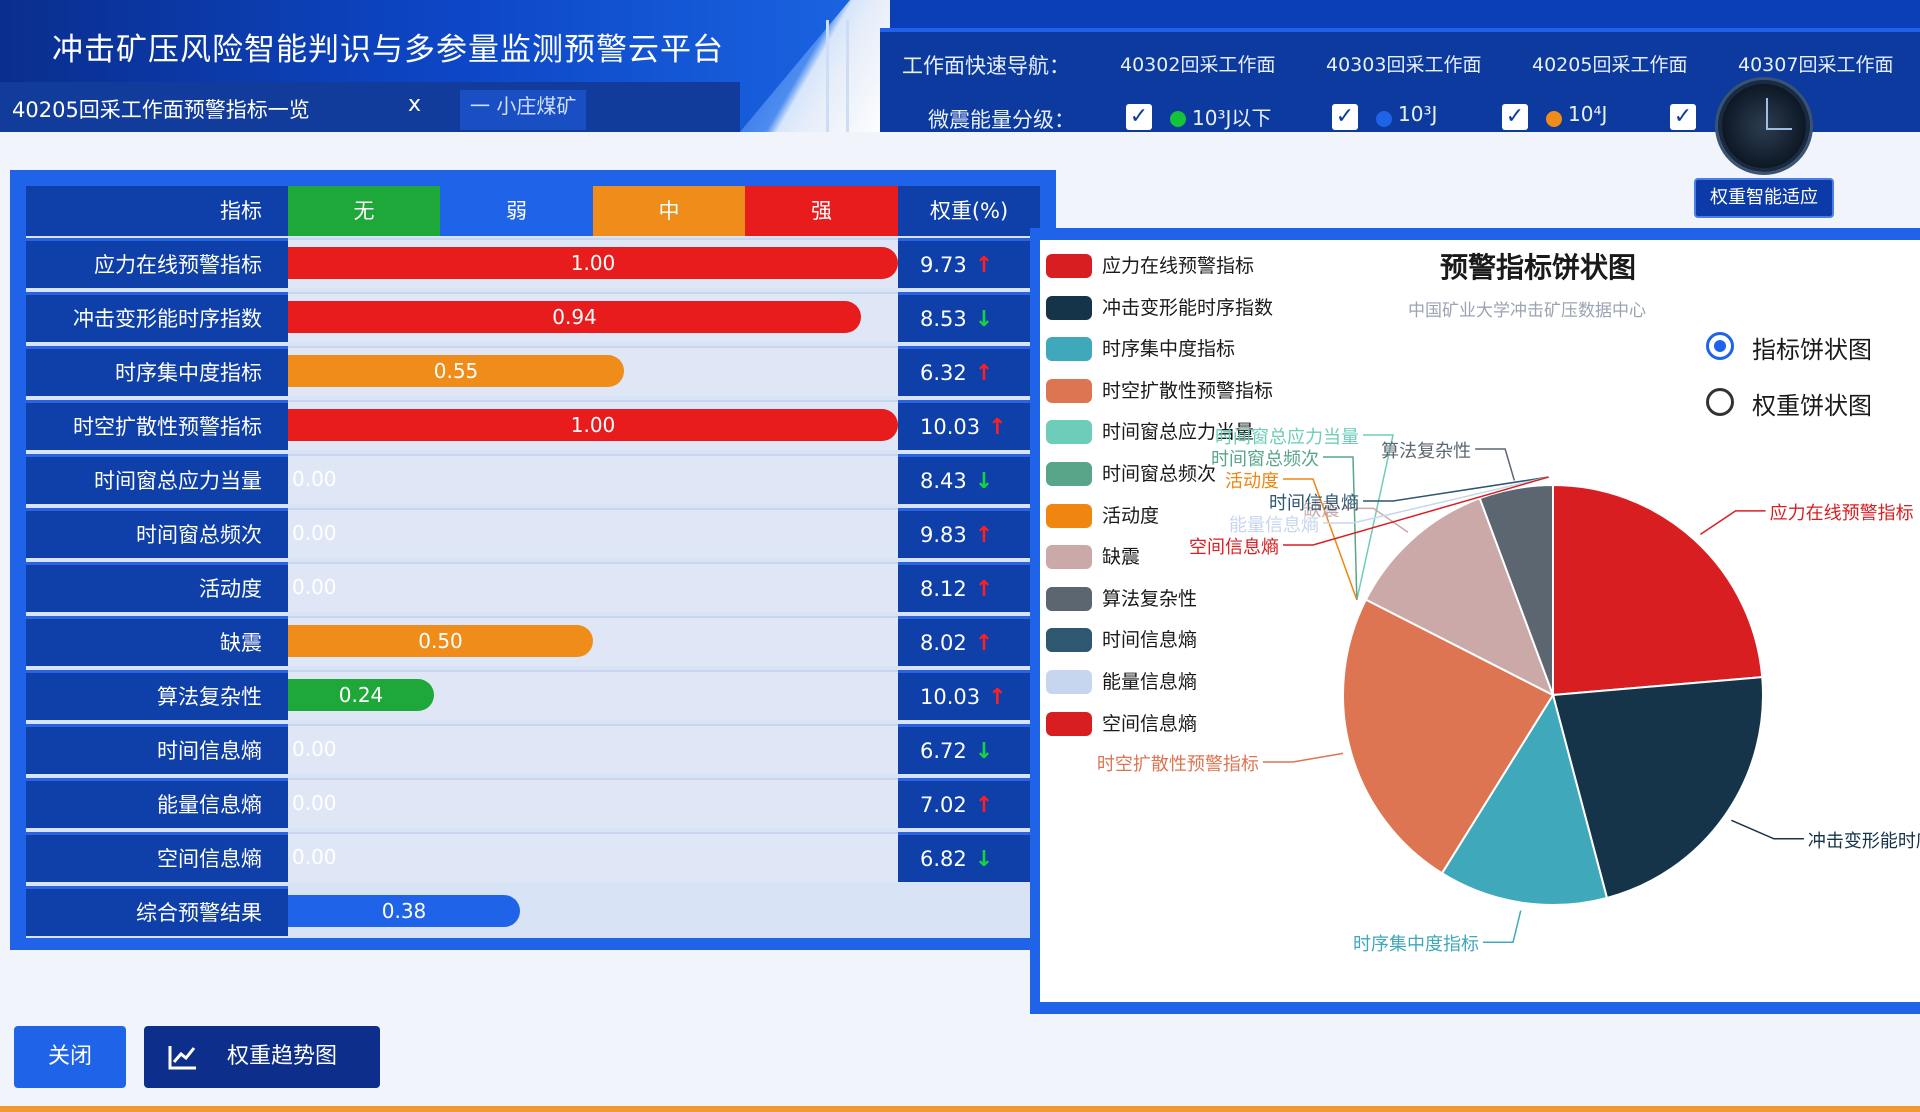 The width and height of the screenshot is (1920, 1112). Describe the element at coordinates (1232, 118) in the screenshot. I see `energy-label-below-1e3: 10³J以下` at that location.